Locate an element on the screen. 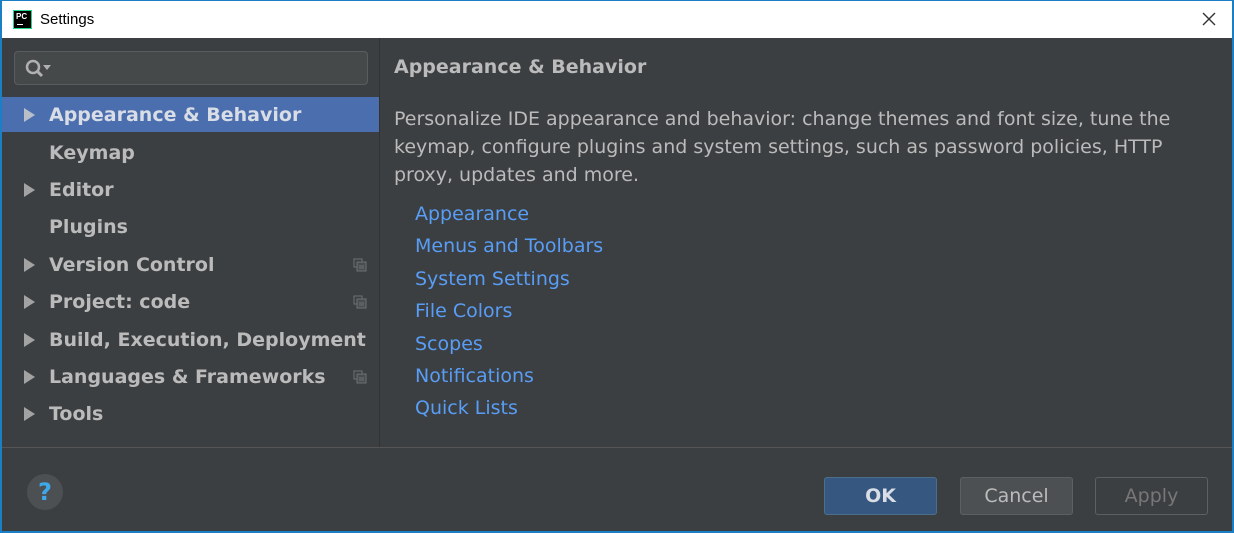  link-file-colors: File Colors is located at coordinates (509, 312).